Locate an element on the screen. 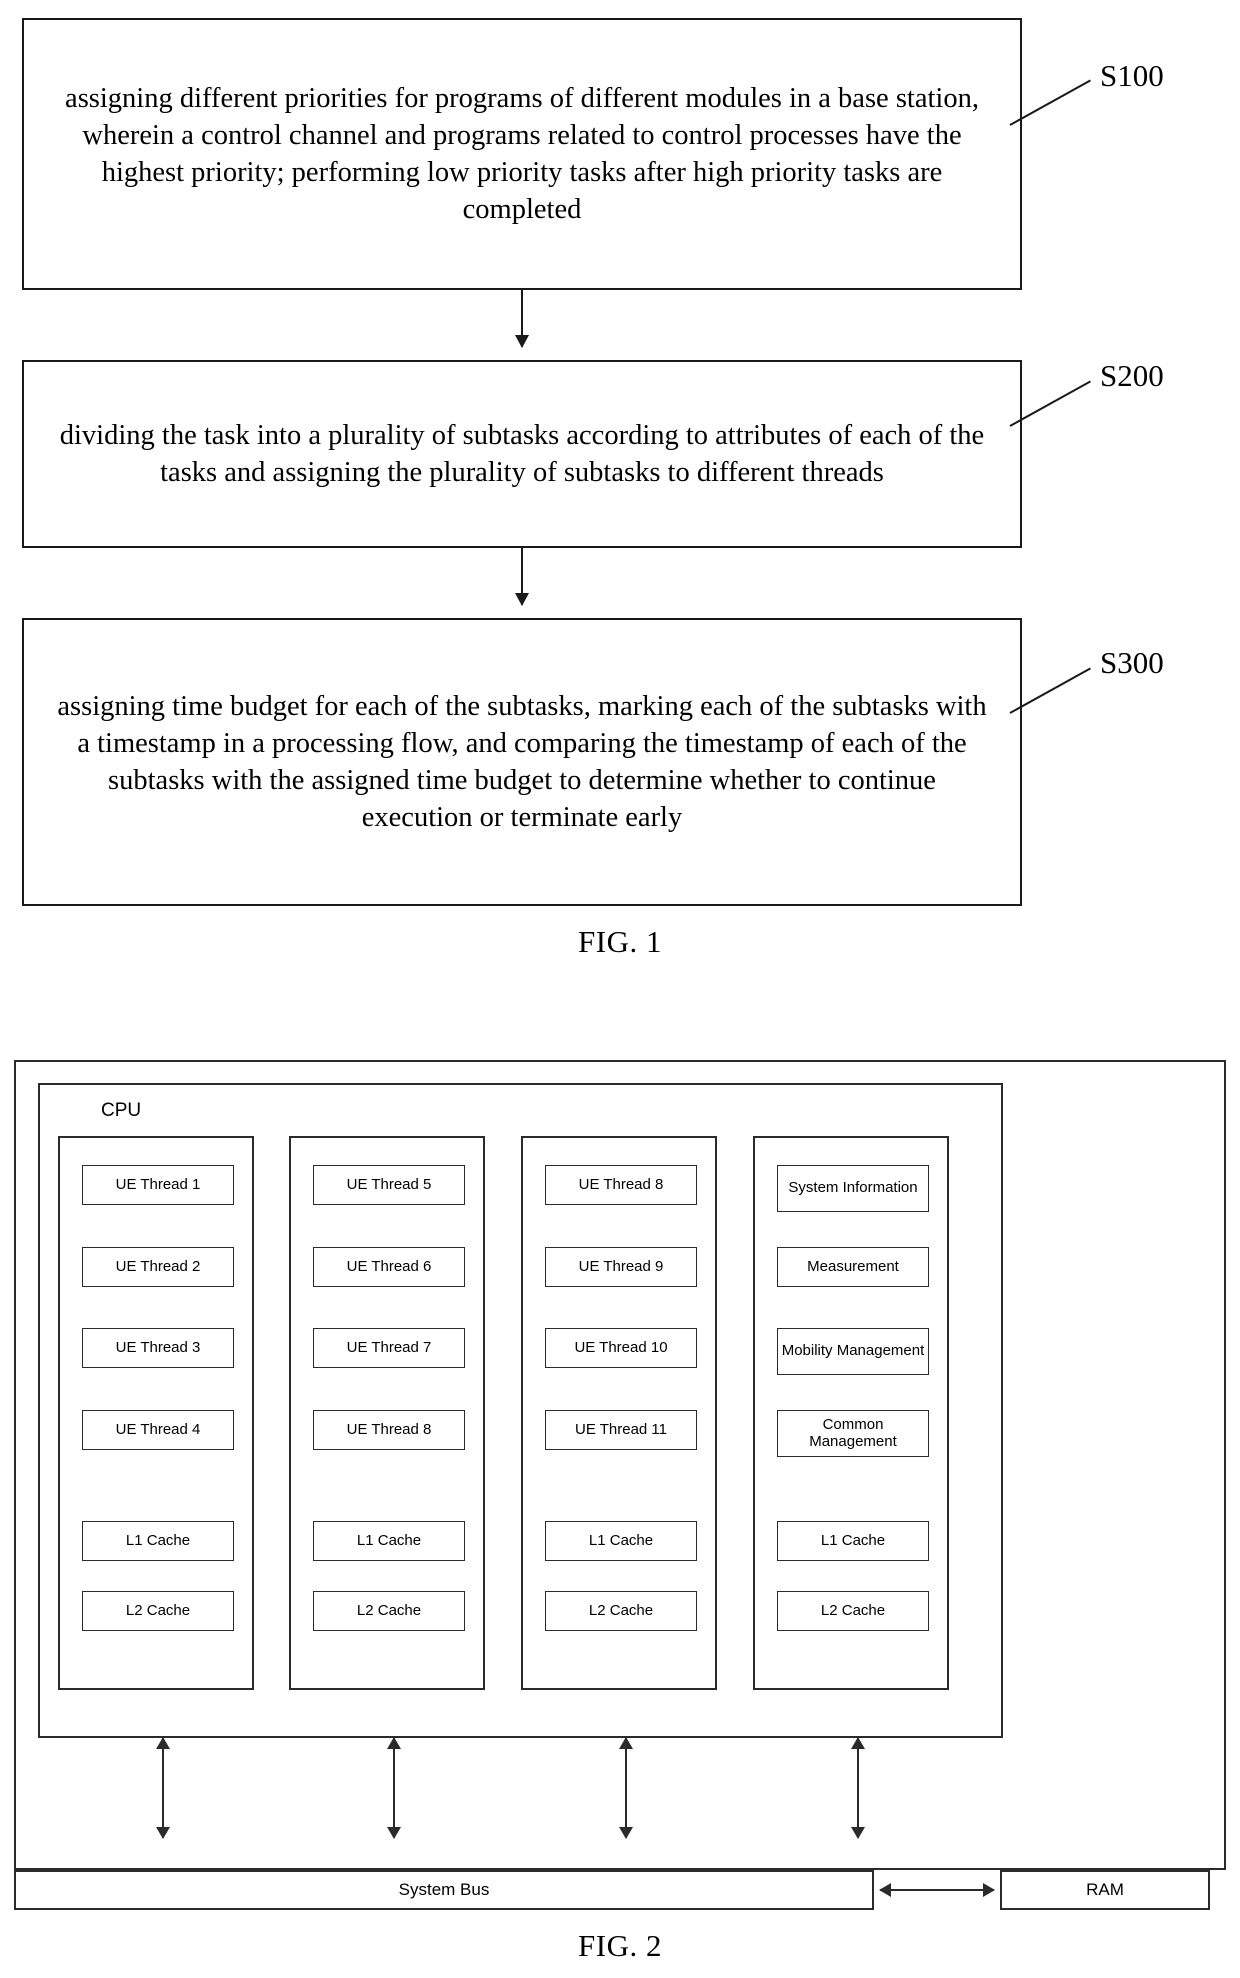 This screenshot has width=1240, height=1978. function-cell: Mobility Management is located at coordinates (853, 1351).